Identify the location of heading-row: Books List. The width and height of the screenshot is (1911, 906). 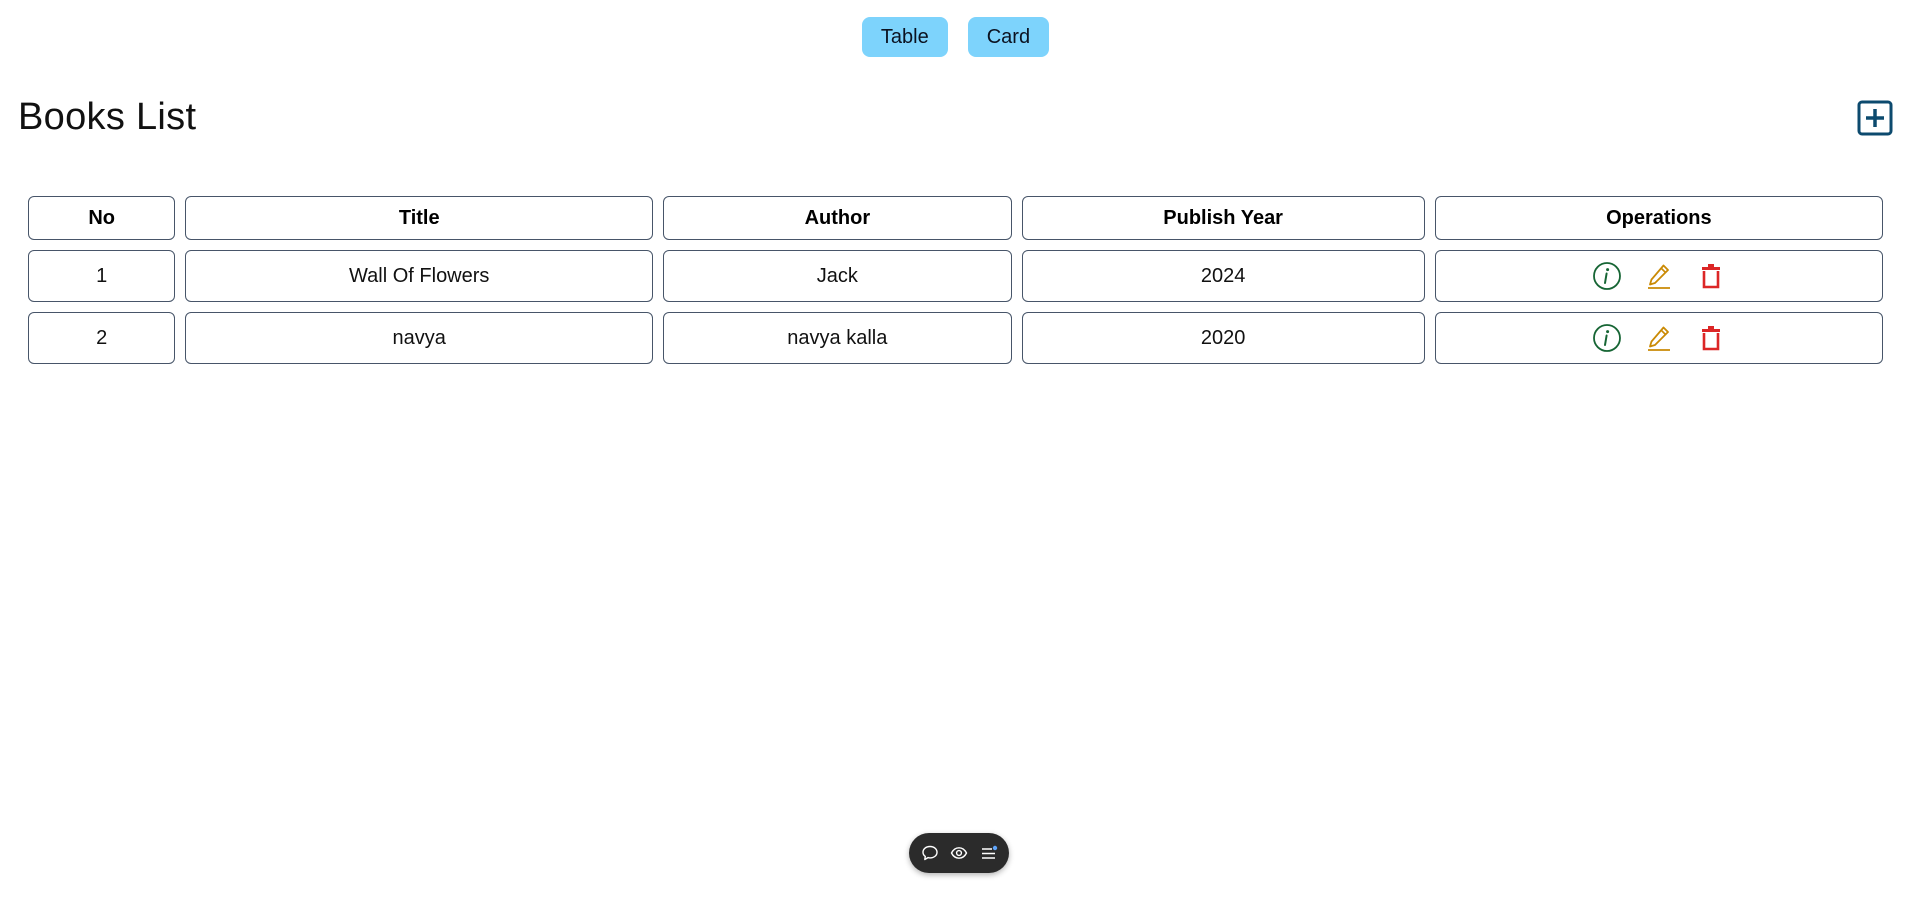
(955, 117).